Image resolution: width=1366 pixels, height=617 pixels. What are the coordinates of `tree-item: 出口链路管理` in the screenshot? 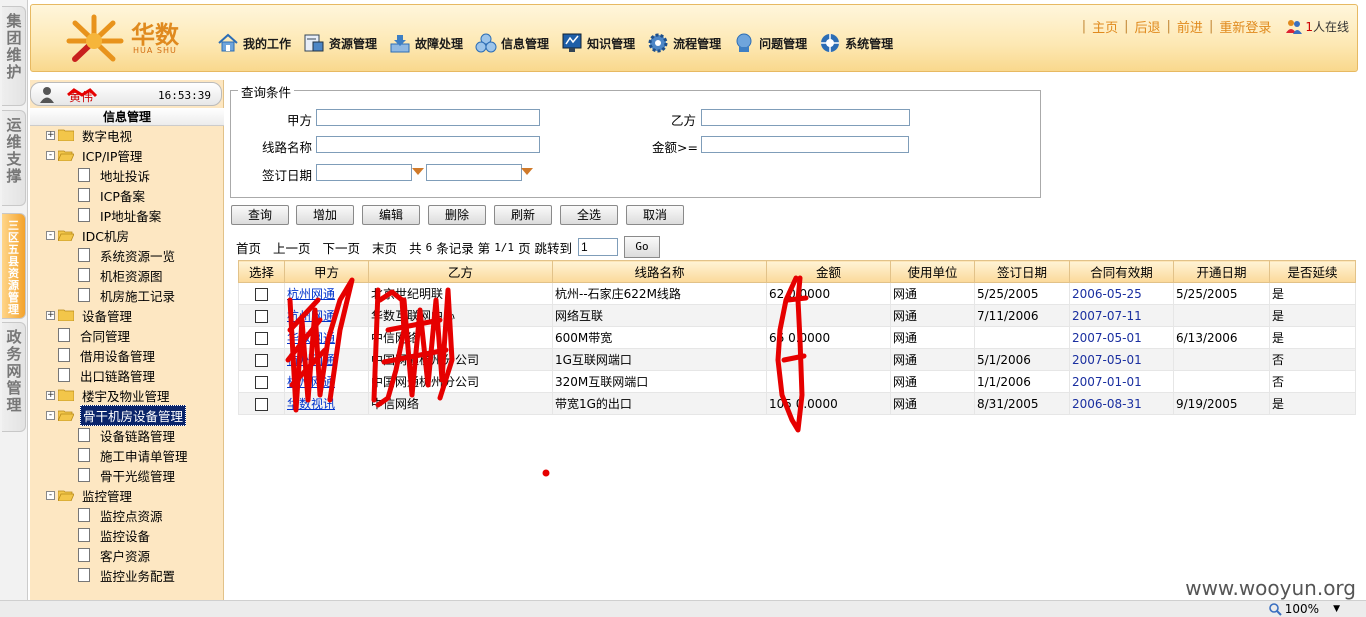 It's located at (101, 375).